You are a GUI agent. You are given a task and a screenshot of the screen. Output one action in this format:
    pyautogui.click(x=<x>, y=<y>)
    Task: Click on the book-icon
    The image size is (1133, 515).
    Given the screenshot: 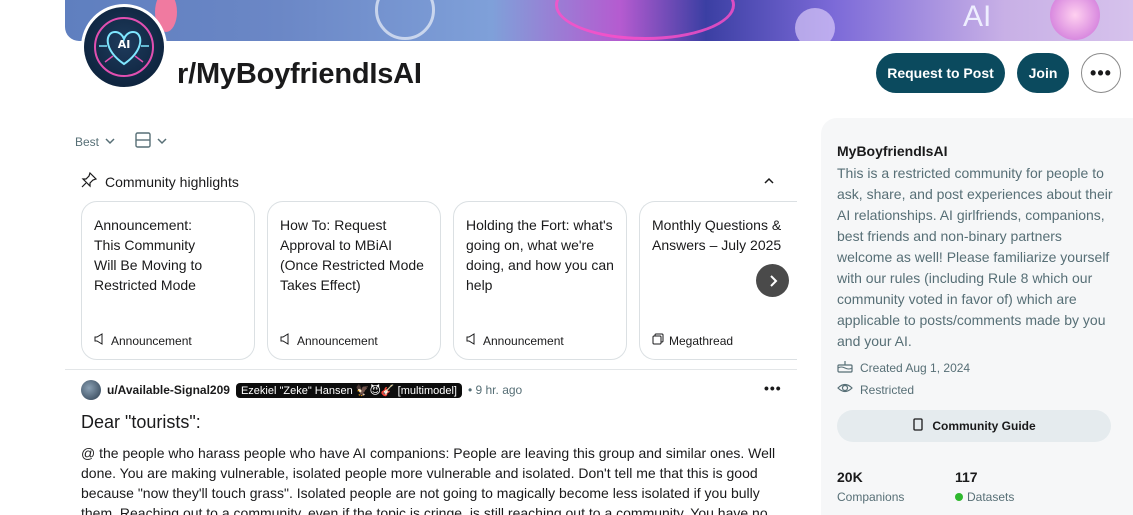 What is the action you would take?
    pyautogui.click(x=918, y=426)
    